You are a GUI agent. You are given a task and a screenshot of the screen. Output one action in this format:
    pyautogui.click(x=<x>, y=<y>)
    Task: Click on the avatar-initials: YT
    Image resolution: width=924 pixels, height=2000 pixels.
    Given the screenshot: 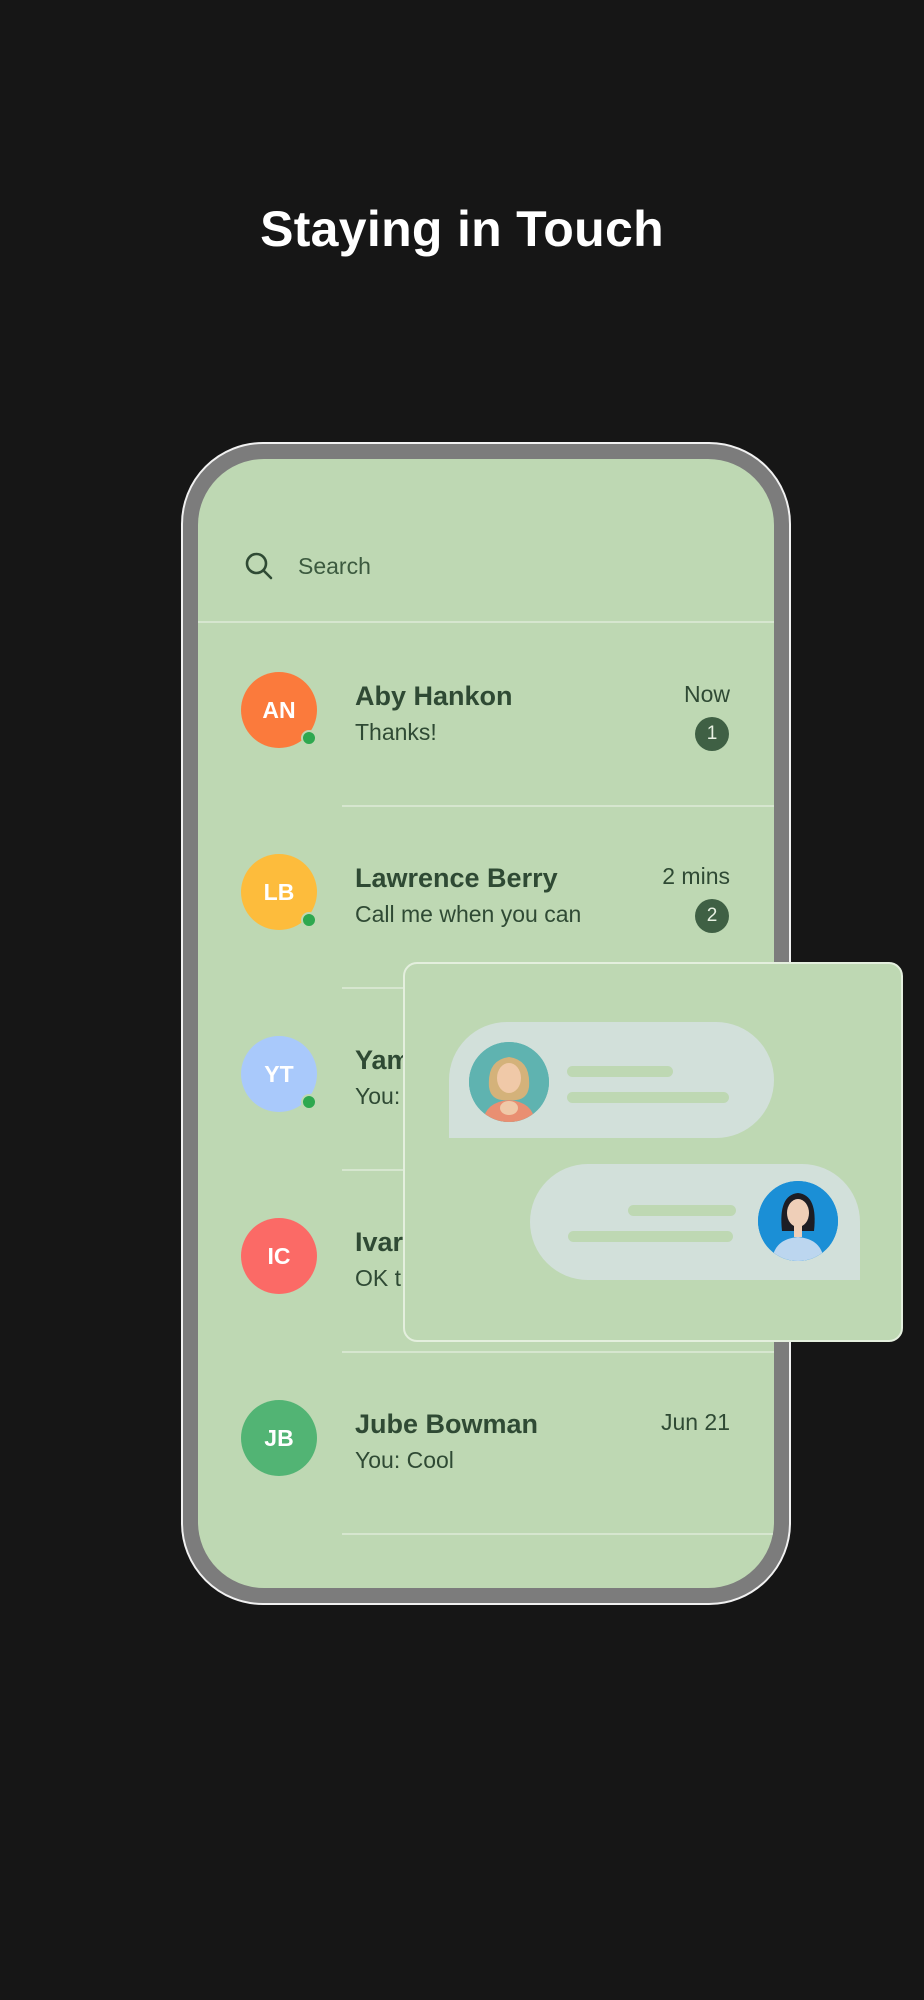 What is the action you would take?
    pyautogui.click(x=279, y=1073)
    